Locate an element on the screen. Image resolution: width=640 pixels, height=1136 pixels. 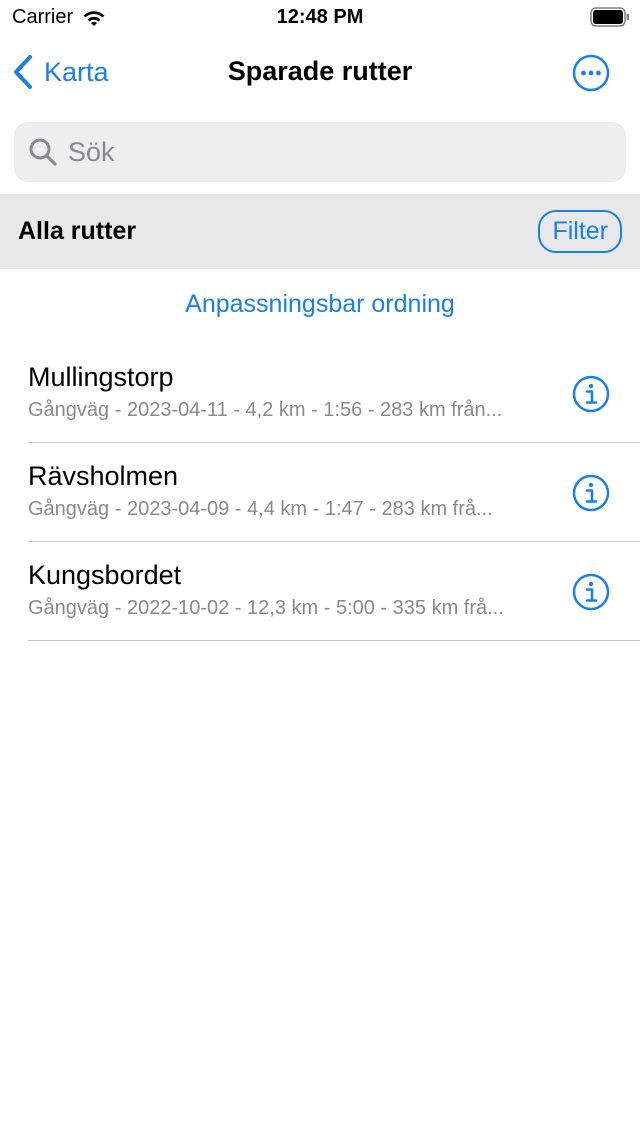
section-header: Alla rutter Filter is located at coordinates (320, 231).